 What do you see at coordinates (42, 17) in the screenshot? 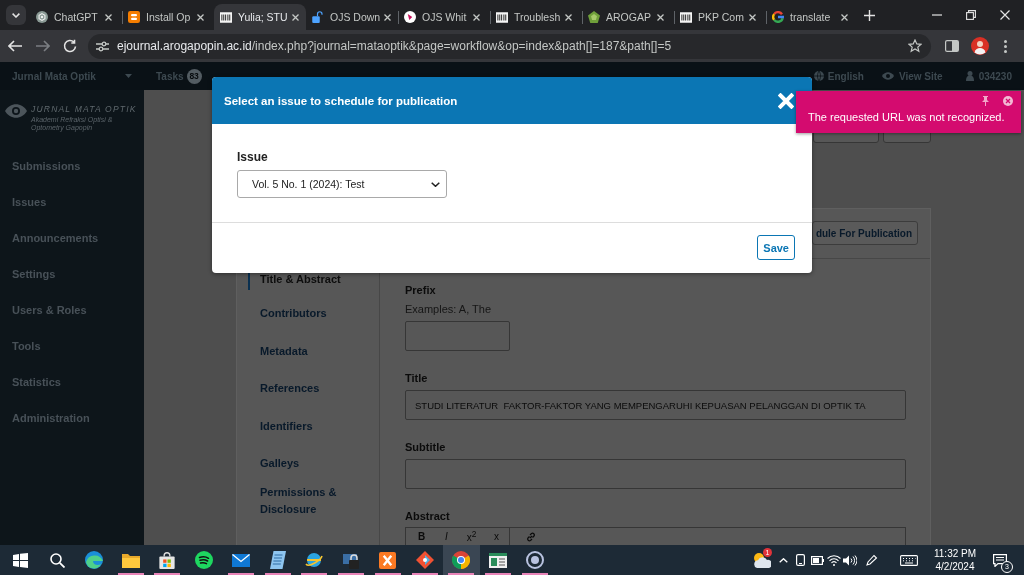
I see `knot-icon` at bounding box center [42, 17].